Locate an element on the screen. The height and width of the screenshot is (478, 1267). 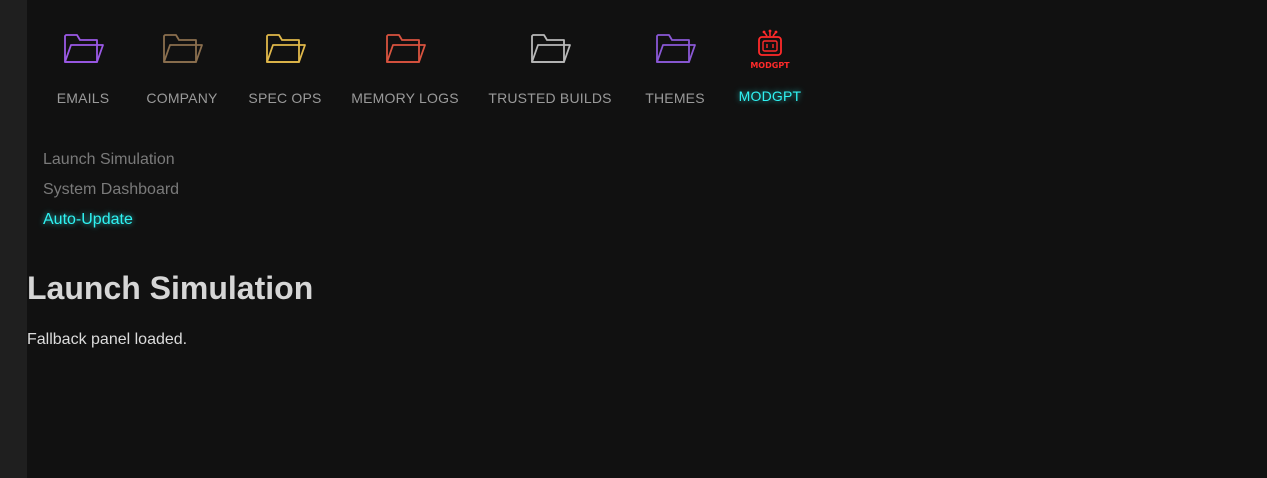
page-title: Launch Simulation is located at coordinates (170, 288).